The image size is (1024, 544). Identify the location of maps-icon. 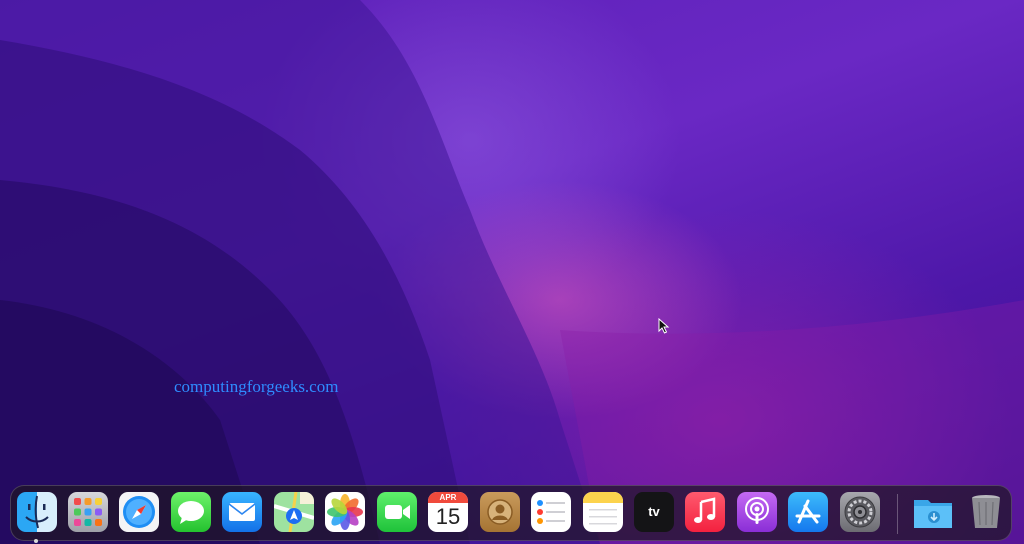
(294, 512).